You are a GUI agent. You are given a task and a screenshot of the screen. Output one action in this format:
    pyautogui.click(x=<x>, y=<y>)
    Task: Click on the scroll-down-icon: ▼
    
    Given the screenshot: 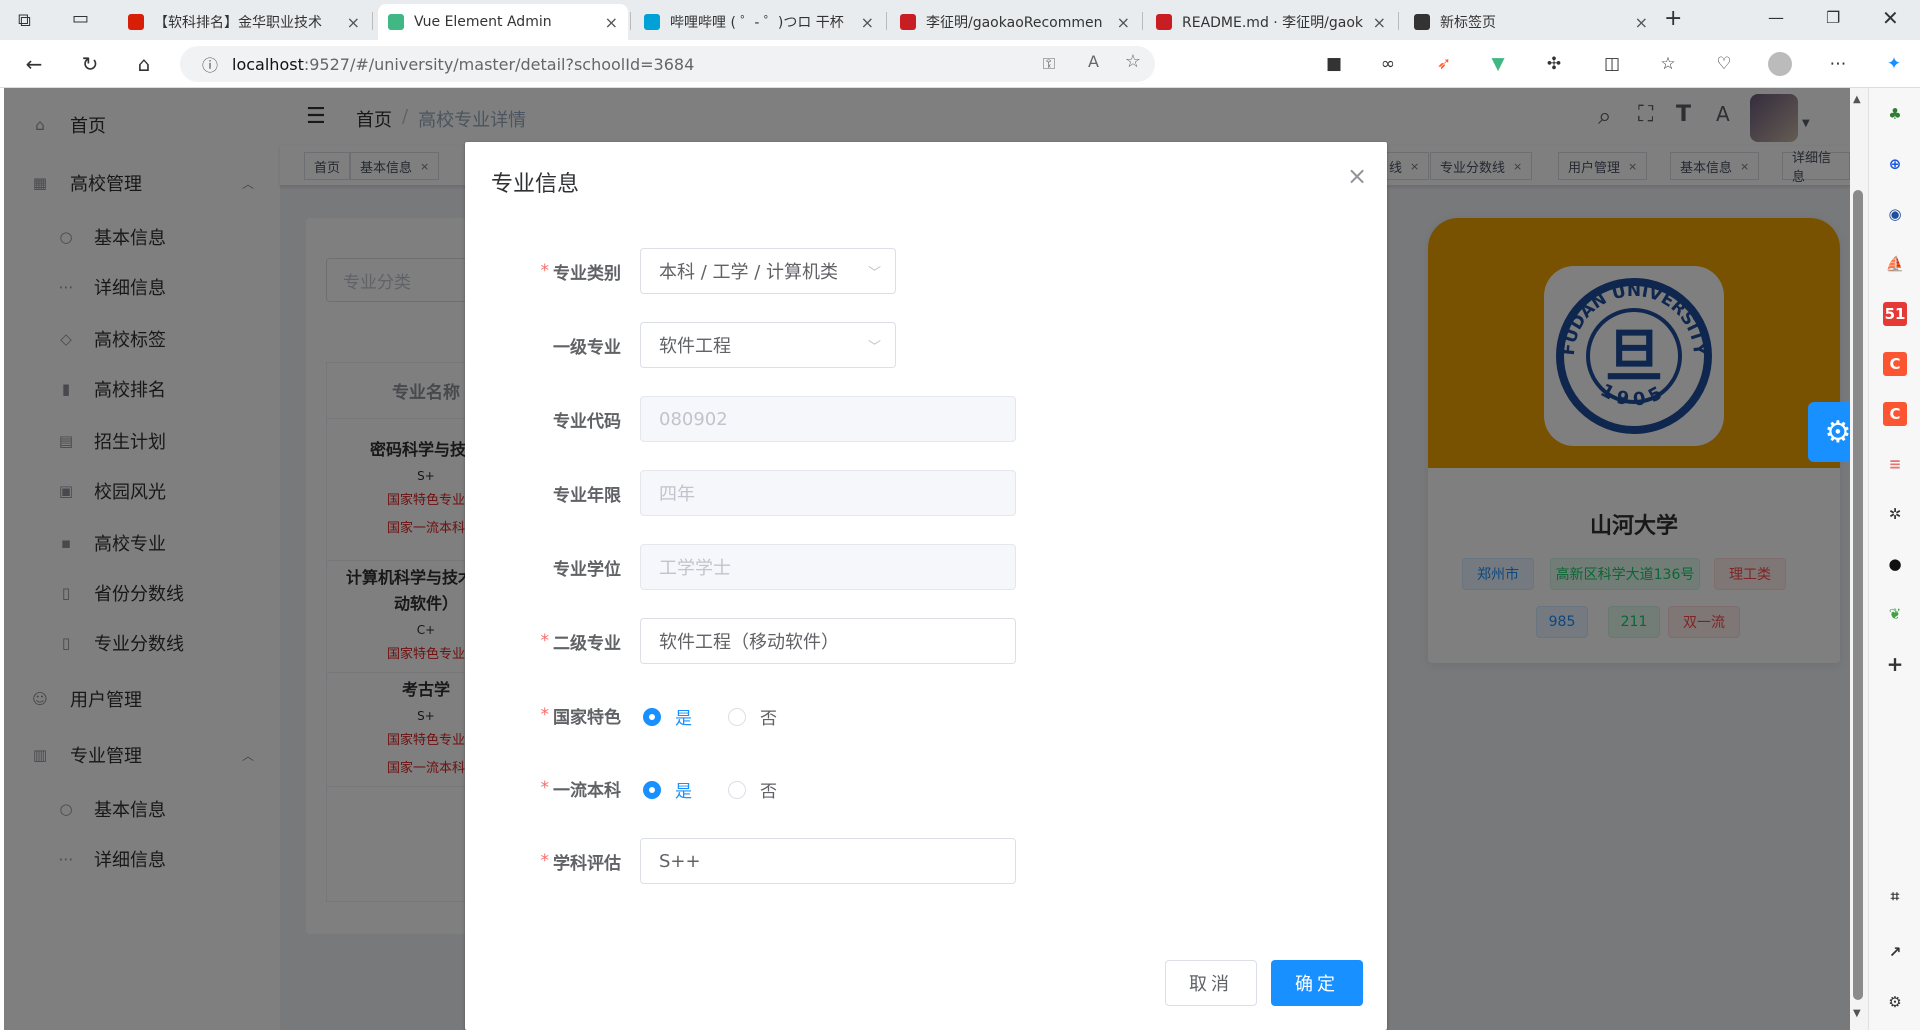 What is the action you would take?
    pyautogui.click(x=1857, y=1013)
    